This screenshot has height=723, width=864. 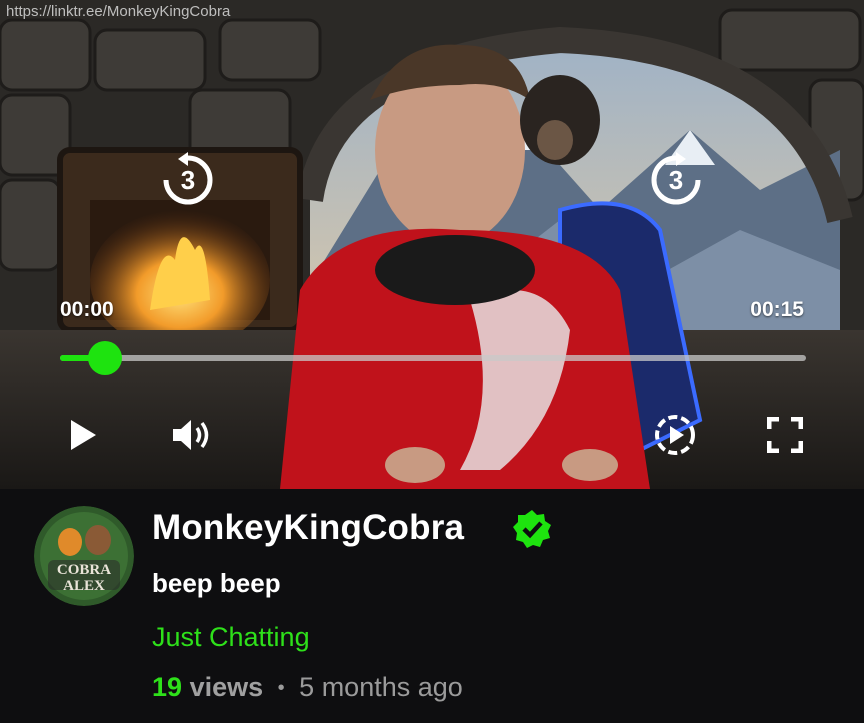 What do you see at coordinates (84, 570) in the screenshot?
I see `svg-text: COBRA` at bounding box center [84, 570].